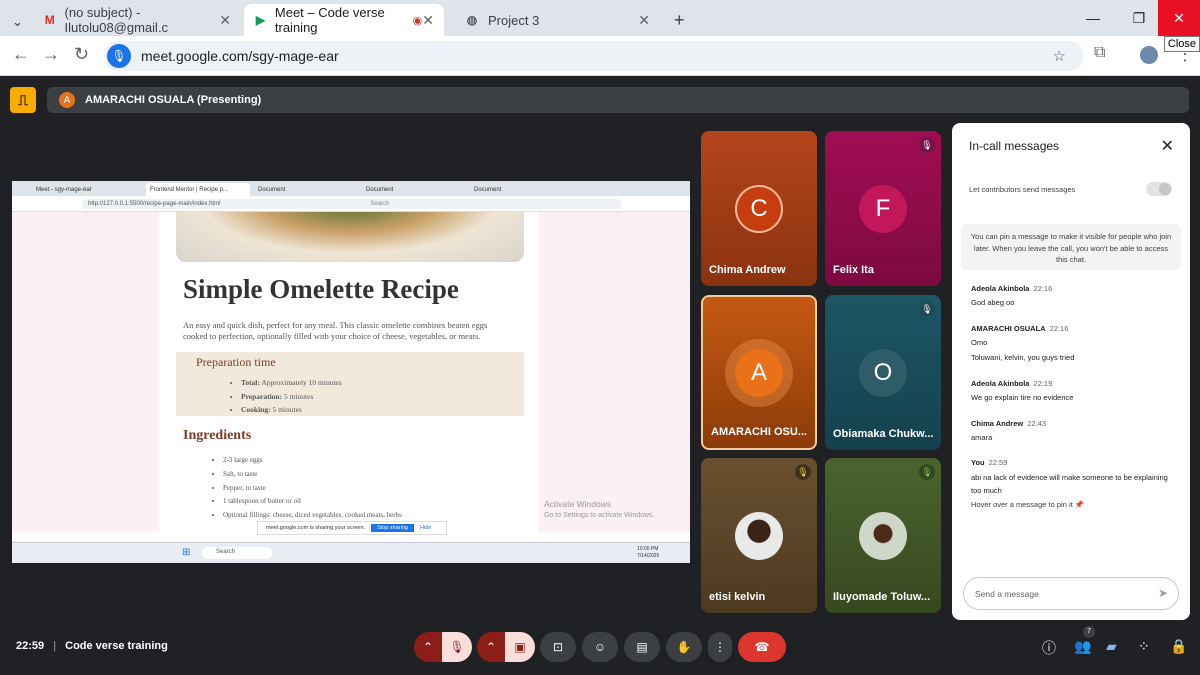  What do you see at coordinates (599, 515) in the screenshot?
I see `watermark-subtitle: Go to Settings to activate Windows.` at bounding box center [599, 515].